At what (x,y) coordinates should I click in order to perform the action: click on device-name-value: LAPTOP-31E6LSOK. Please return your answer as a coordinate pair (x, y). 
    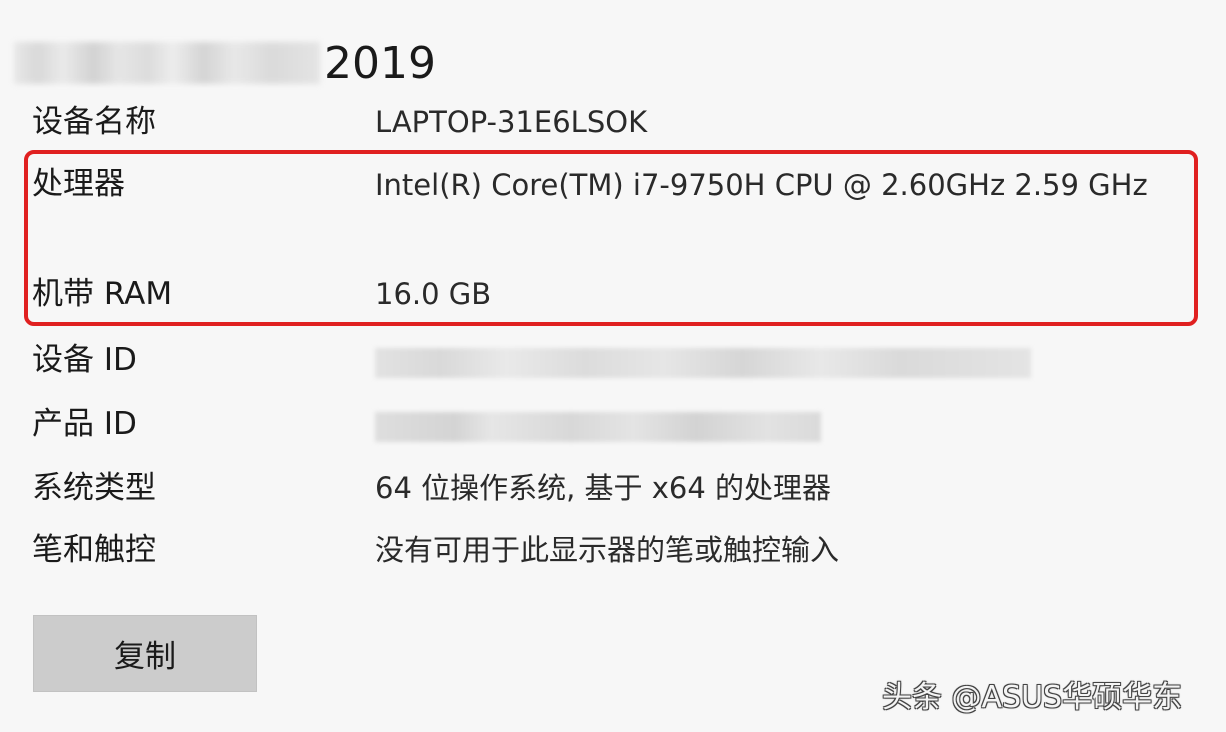
    Looking at the image, I should click on (511, 122).